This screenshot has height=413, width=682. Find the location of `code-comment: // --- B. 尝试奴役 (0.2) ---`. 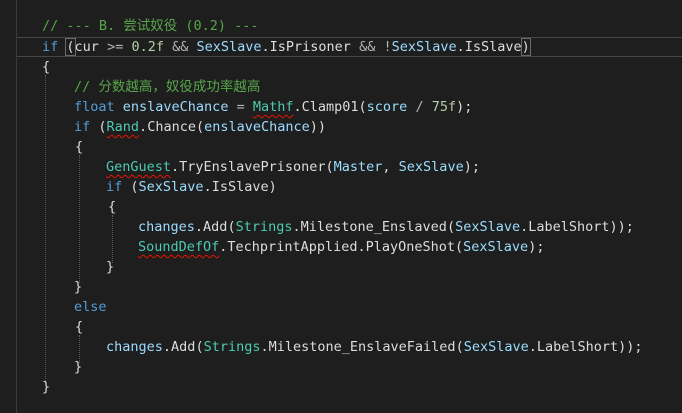

code-comment: // --- B. 尝试奴役 (0.2) --- is located at coordinates (150, 26).